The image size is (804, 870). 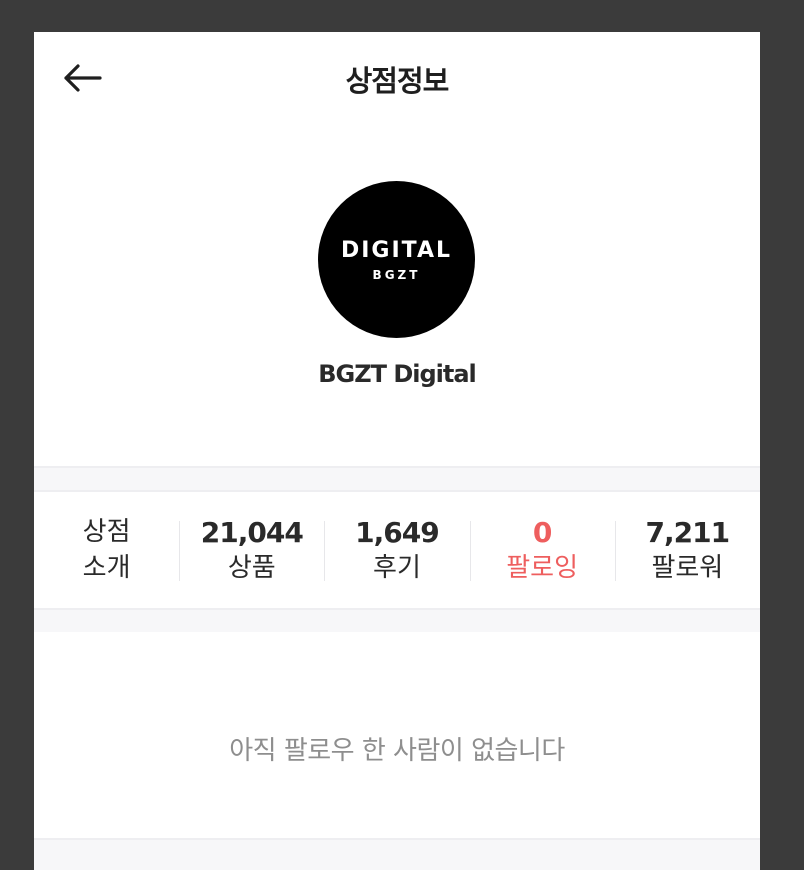 What do you see at coordinates (251, 568) in the screenshot?
I see `products-label: 상품` at bounding box center [251, 568].